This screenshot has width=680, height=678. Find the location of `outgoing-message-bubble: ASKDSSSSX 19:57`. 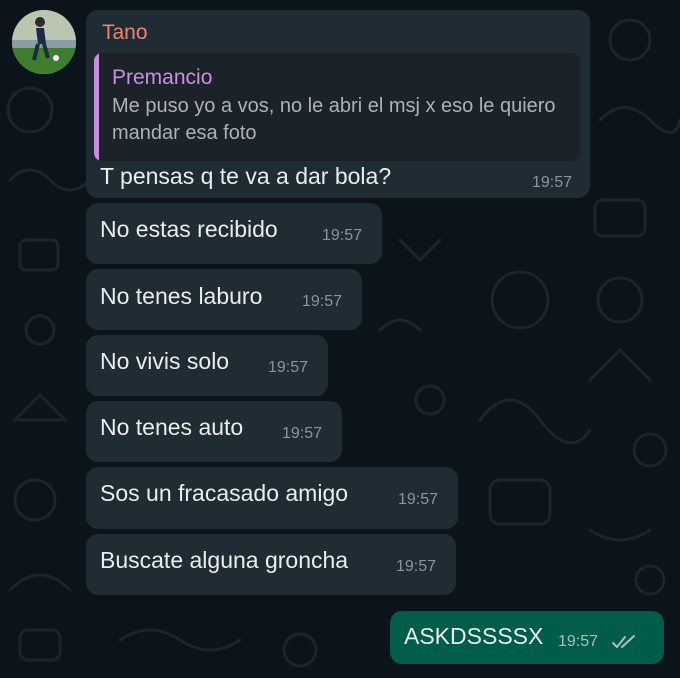

outgoing-message-bubble: ASKDSSSSX 19:57 is located at coordinates (527, 637).